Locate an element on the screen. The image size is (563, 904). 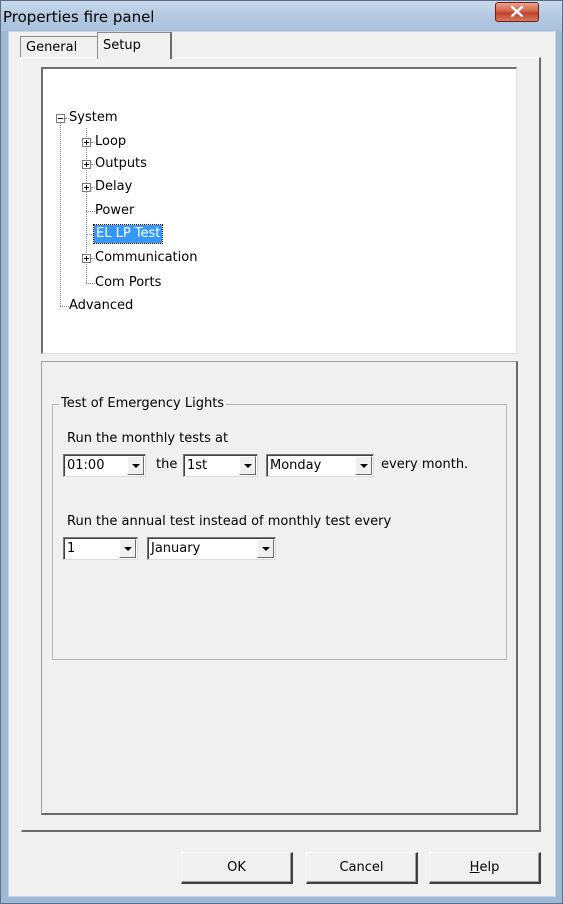
tree-item-el-lp-test: EL LP Test is located at coordinates (128, 234).